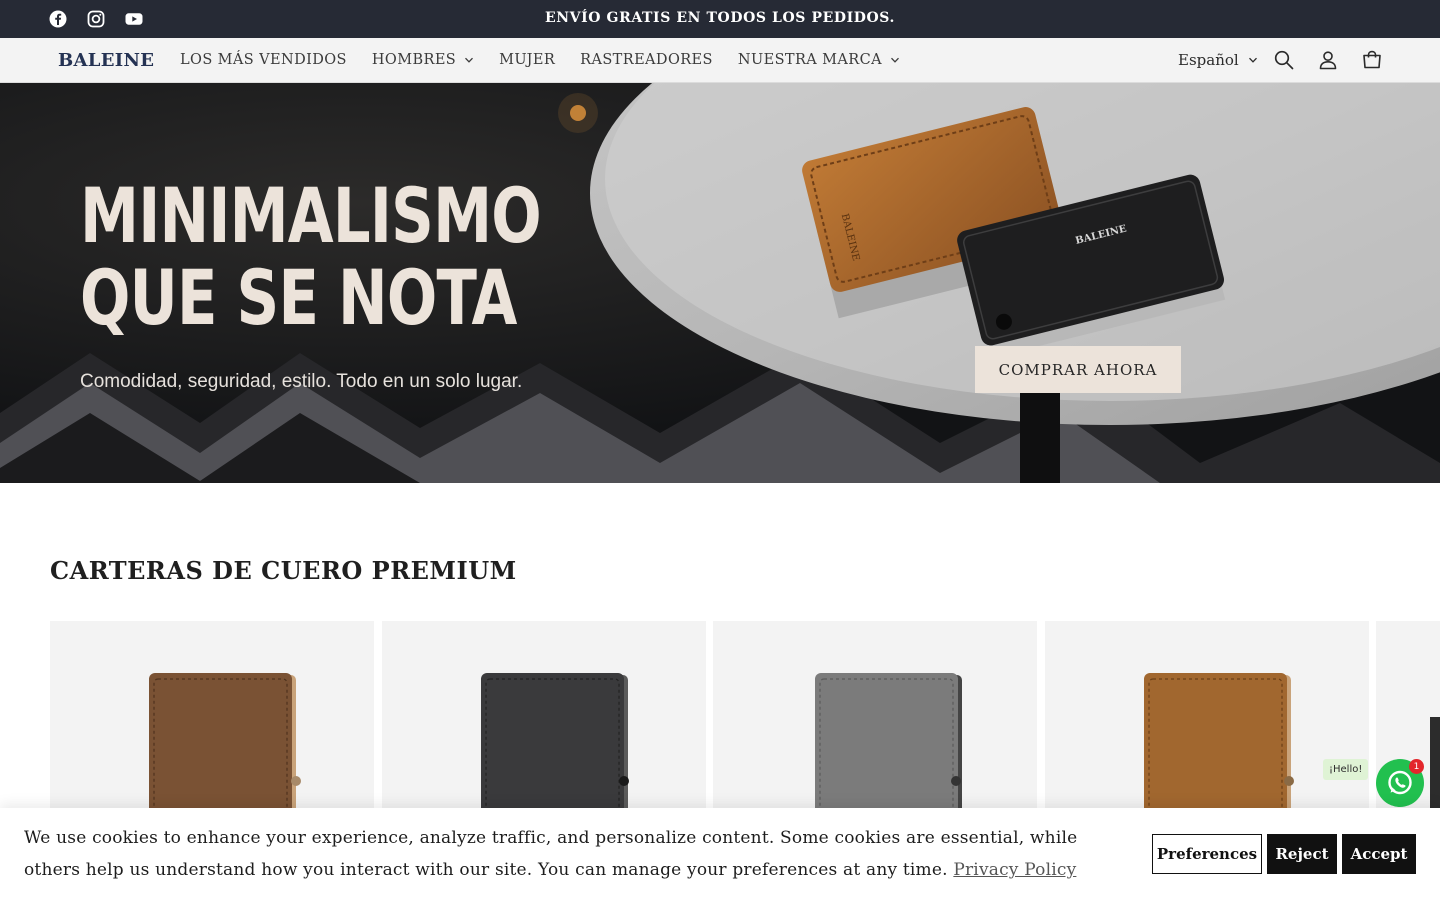 Image resolution: width=1440 pixels, height=900 pixels. What do you see at coordinates (1346, 769) in the screenshot?
I see `whatsapp-greeting: ¡Hello!` at bounding box center [1346, 769].